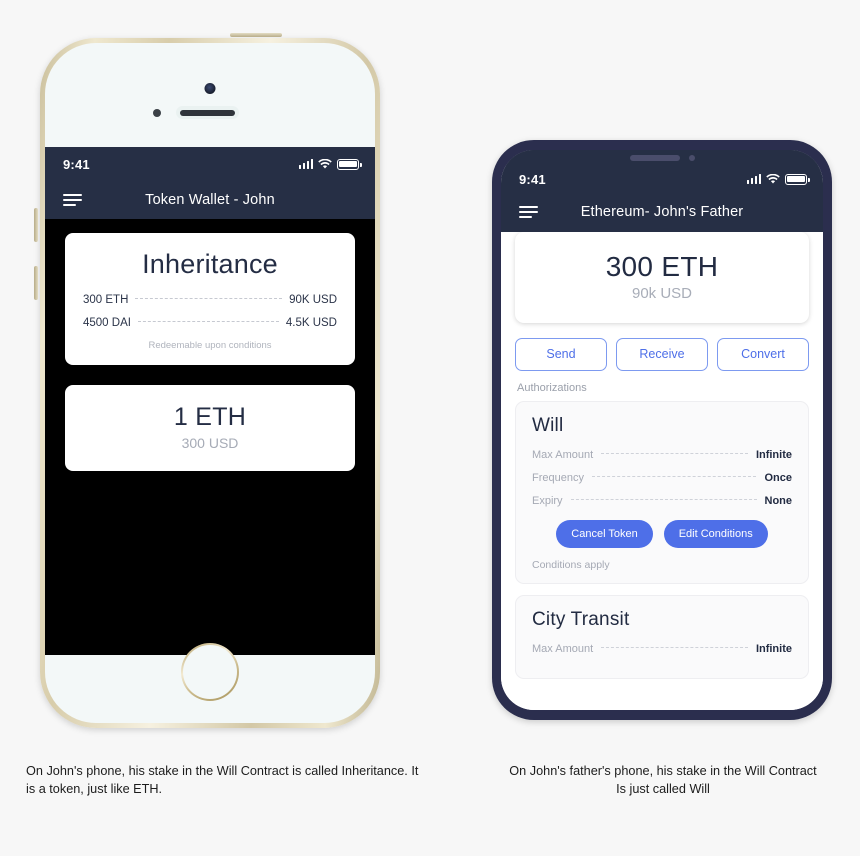  I want to click on right-header: 9:41 Ethereum- John's Father, so click(662, 191).